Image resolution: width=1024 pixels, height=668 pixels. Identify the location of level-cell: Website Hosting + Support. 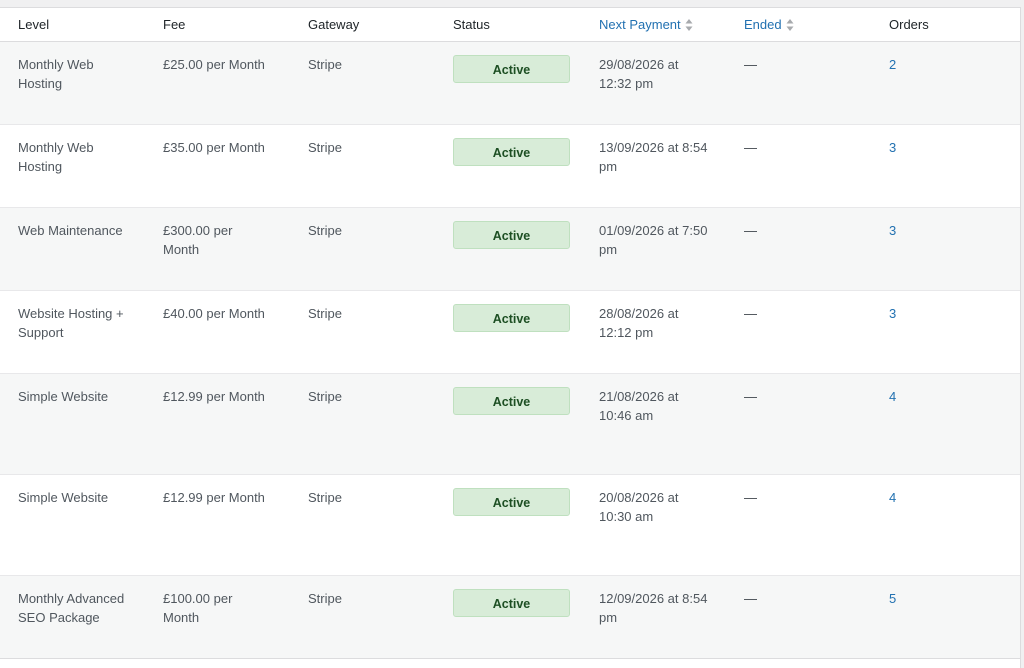
(72, 332).